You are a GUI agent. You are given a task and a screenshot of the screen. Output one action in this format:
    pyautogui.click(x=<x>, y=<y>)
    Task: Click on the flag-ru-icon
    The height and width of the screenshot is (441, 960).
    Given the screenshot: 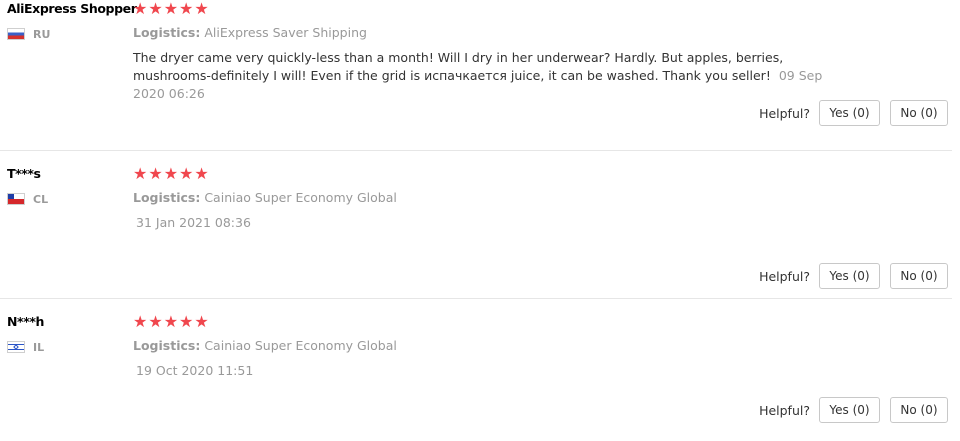 What is the action you would take?
    pyautogui.click(x=16, y=34)
    